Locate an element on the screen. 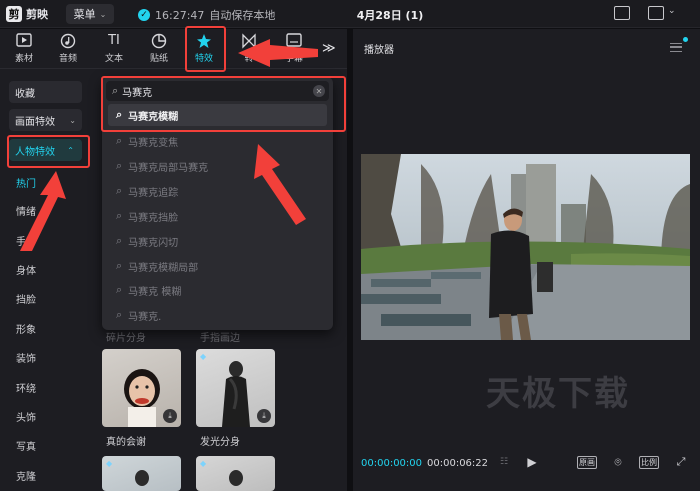  player-title: 播放器 is located at coordinates (379, 50).